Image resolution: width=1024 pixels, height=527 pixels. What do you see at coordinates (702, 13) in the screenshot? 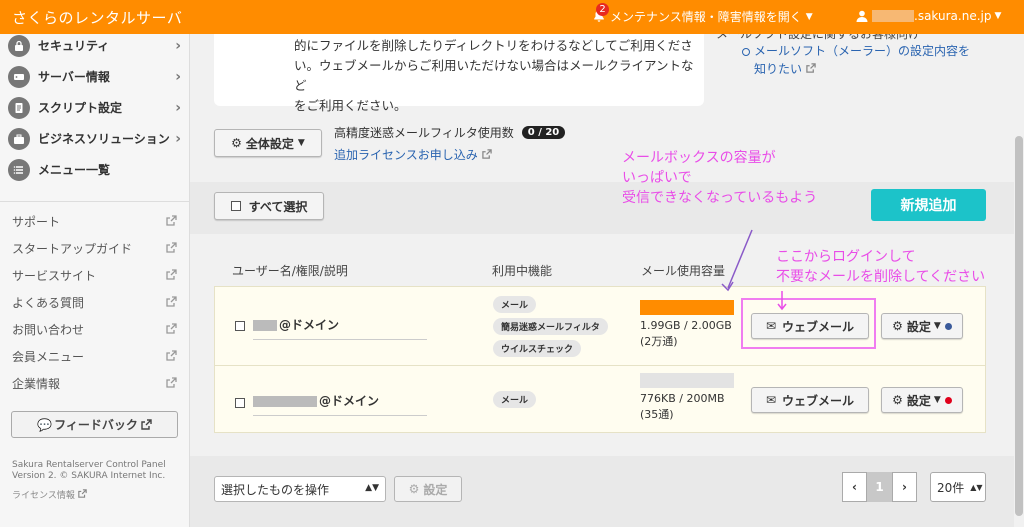
I see `maintenance-menu: 2 メンテナンス情報・障害情報を開く ▼` at bounding box center [702, 13].